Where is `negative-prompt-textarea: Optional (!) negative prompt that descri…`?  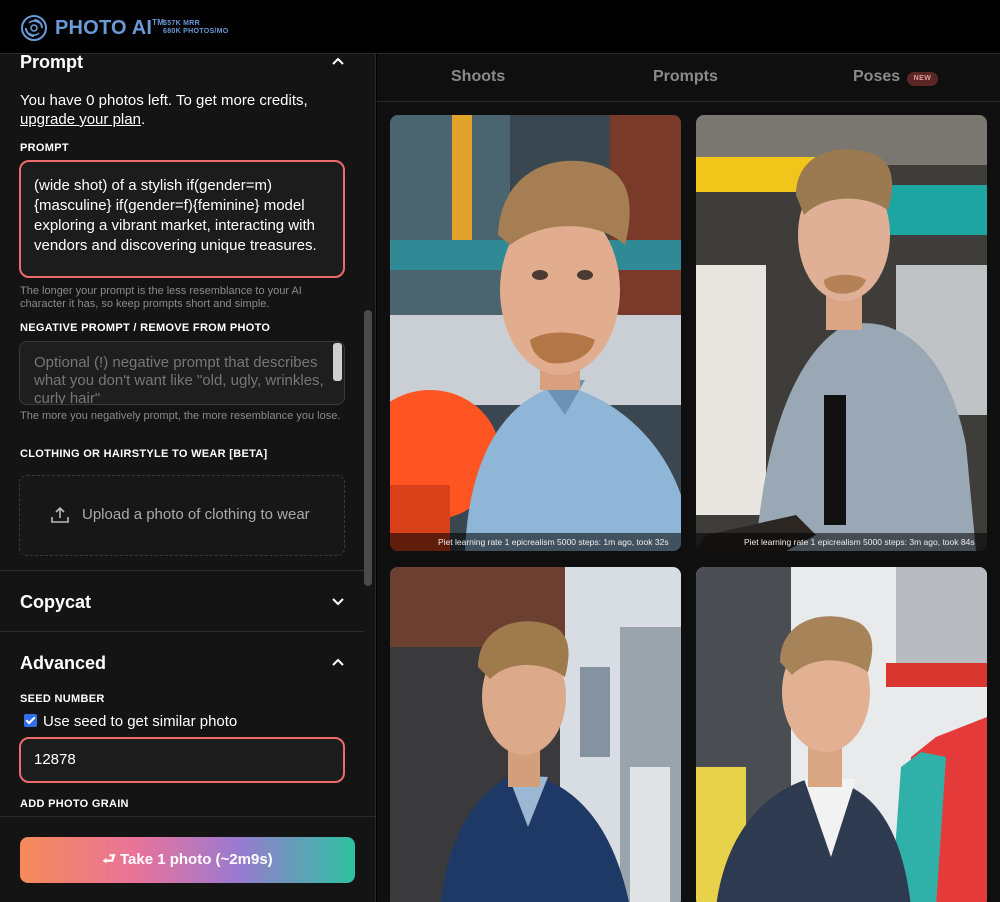 negative-prompt-textarea: Optional (!) negative prompt that descri… is located at coordinates (182, 373).